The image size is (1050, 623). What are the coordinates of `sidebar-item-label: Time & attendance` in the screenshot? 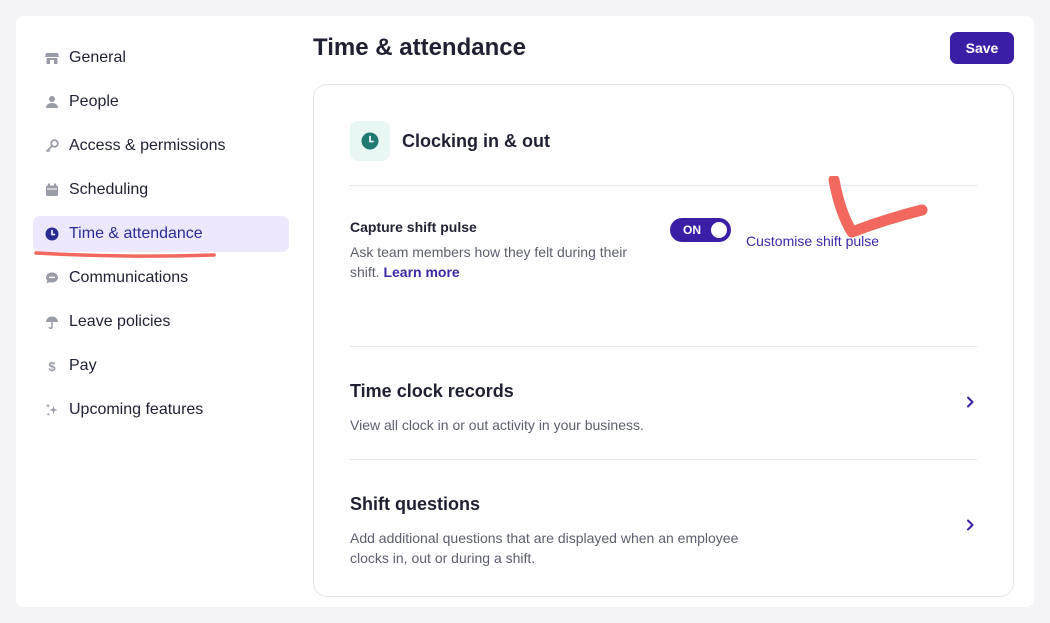 It's located at (136, 233).